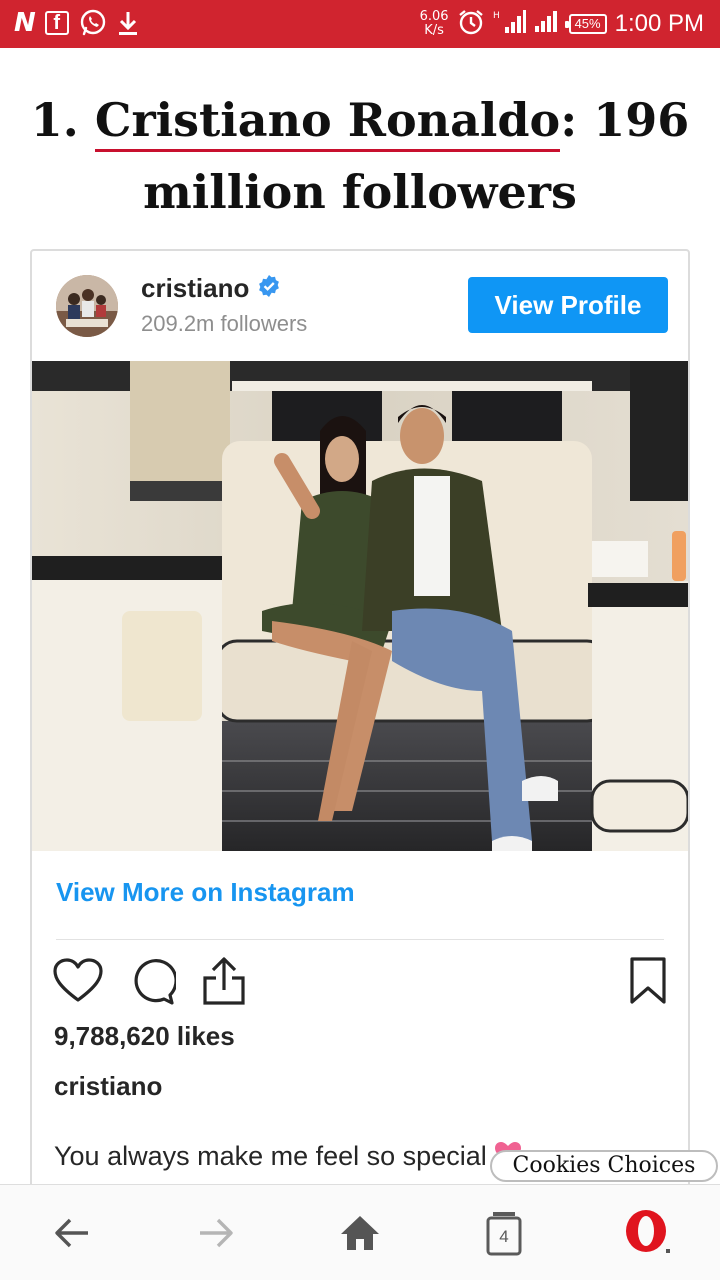 Image resolution: width=720 pixels, height=1280 pixels. What do you see at coordinates (585, 24) in the screenshot?
I see `battery-indicator: 45%` at bounding box center [585, 24].